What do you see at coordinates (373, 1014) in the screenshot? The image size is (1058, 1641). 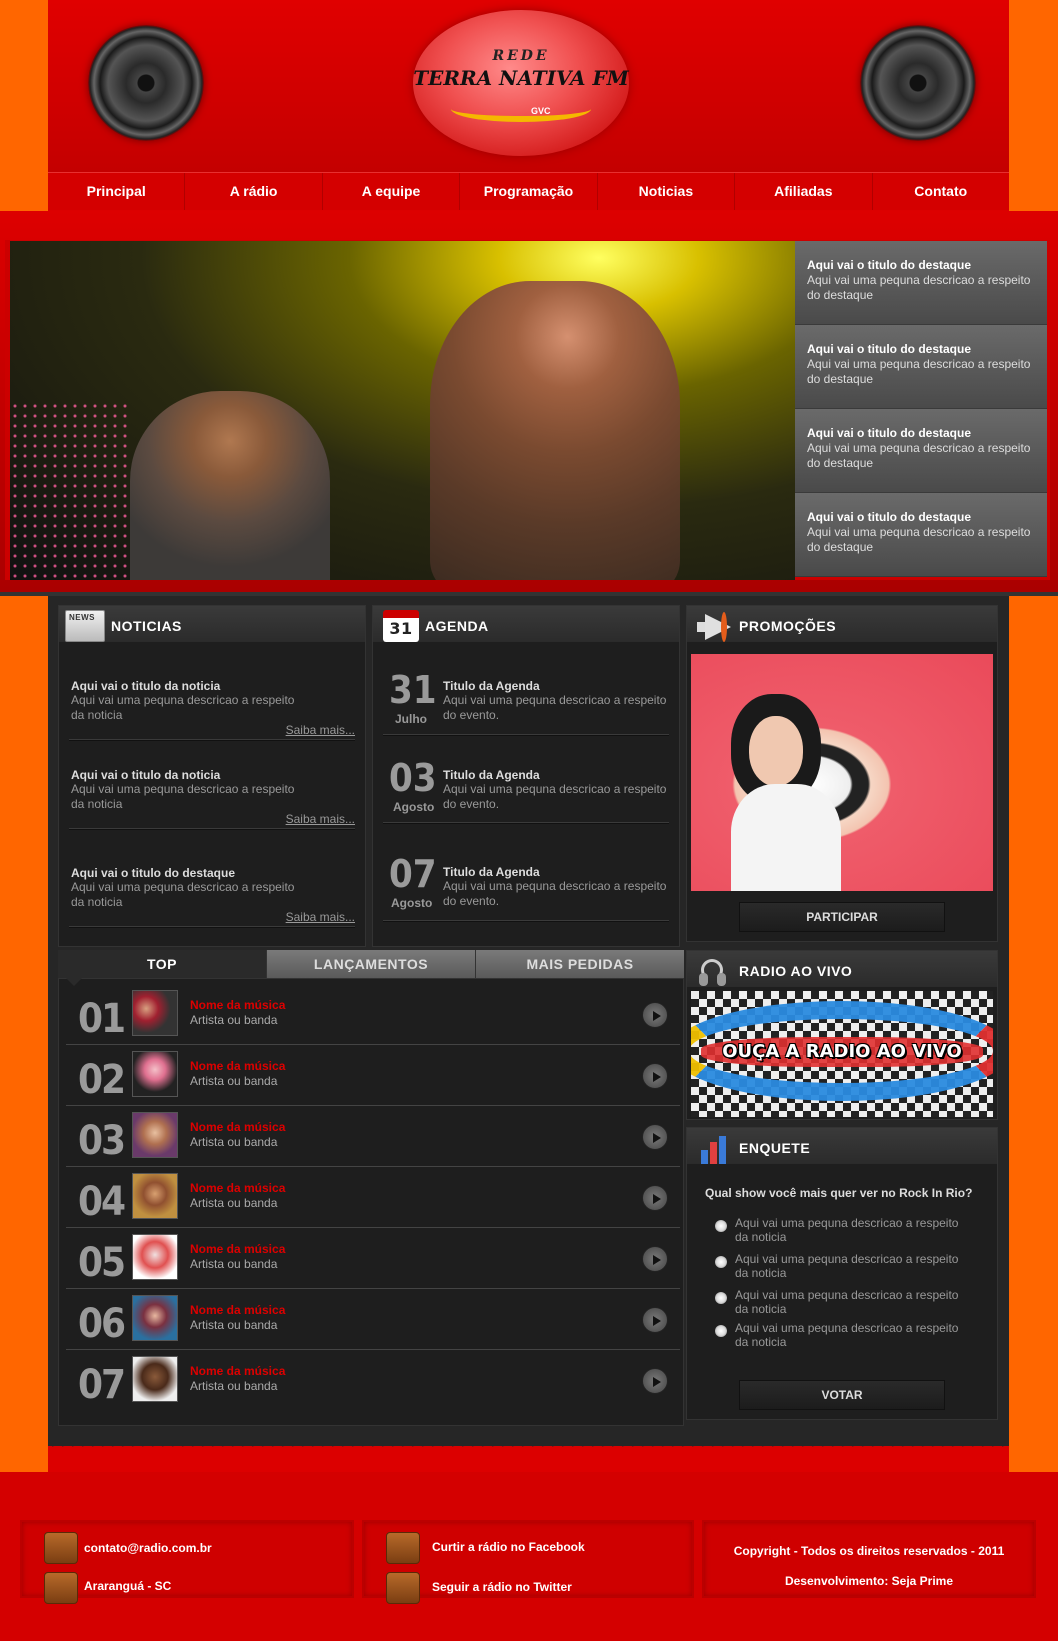 I see `table-row: 01 Nome da música Artista ou banda` at bounding box center [373, 1014].